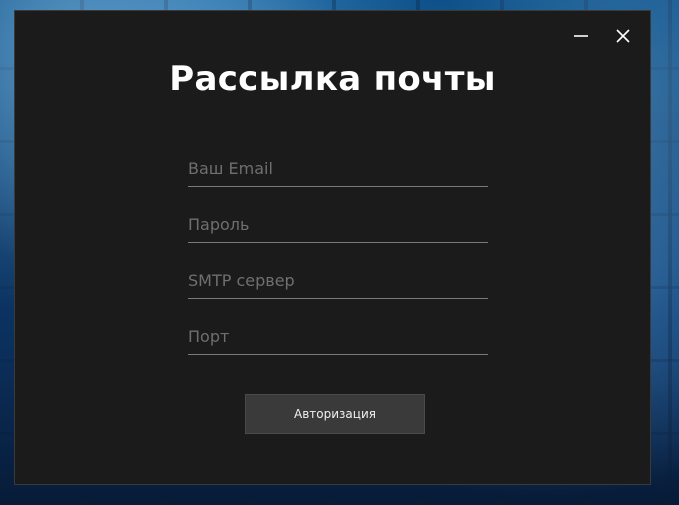  I want to click on close-icon, so click(623, 36).